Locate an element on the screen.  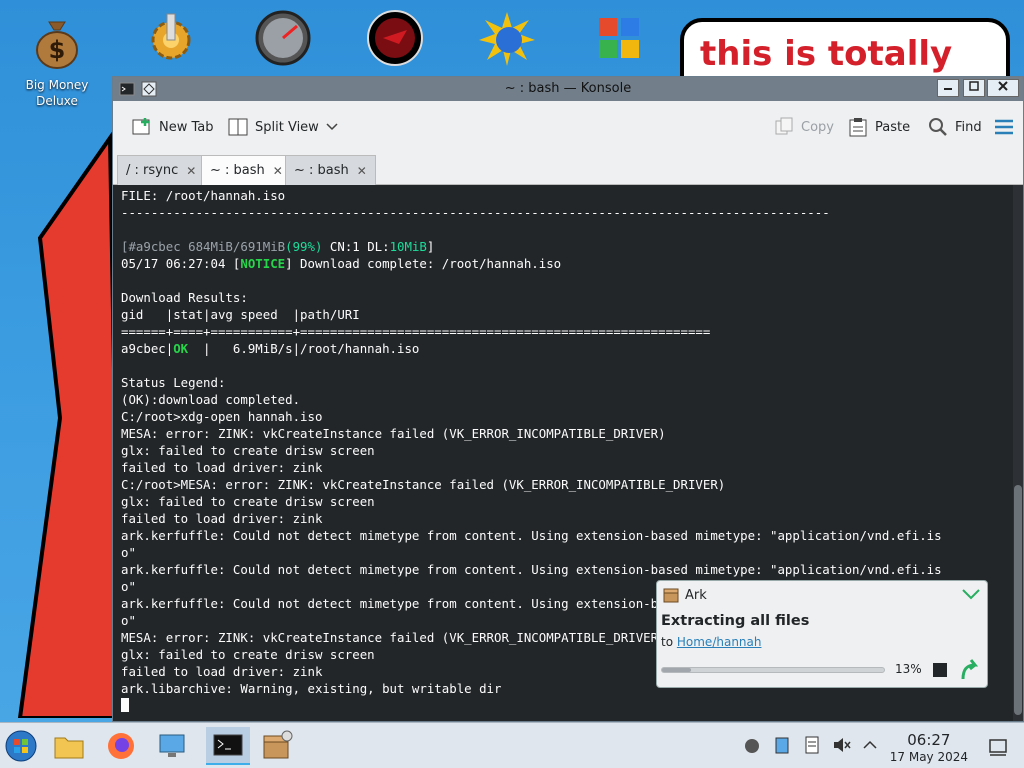
close-button is located at coordinates (1003, 88).